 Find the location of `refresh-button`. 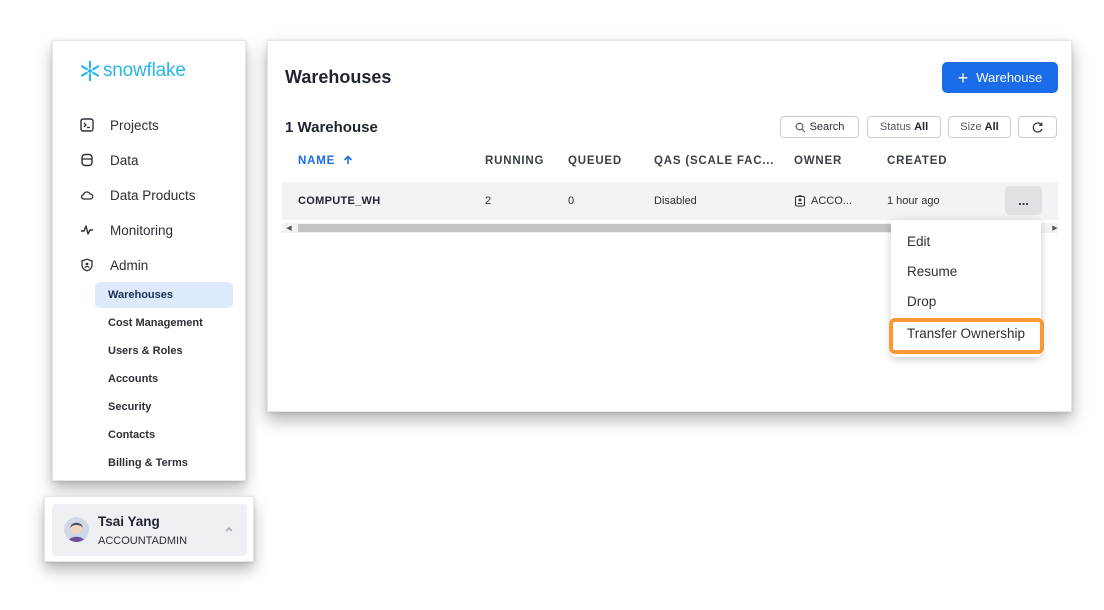

refresh-button is located at coordinates (1037, 127).